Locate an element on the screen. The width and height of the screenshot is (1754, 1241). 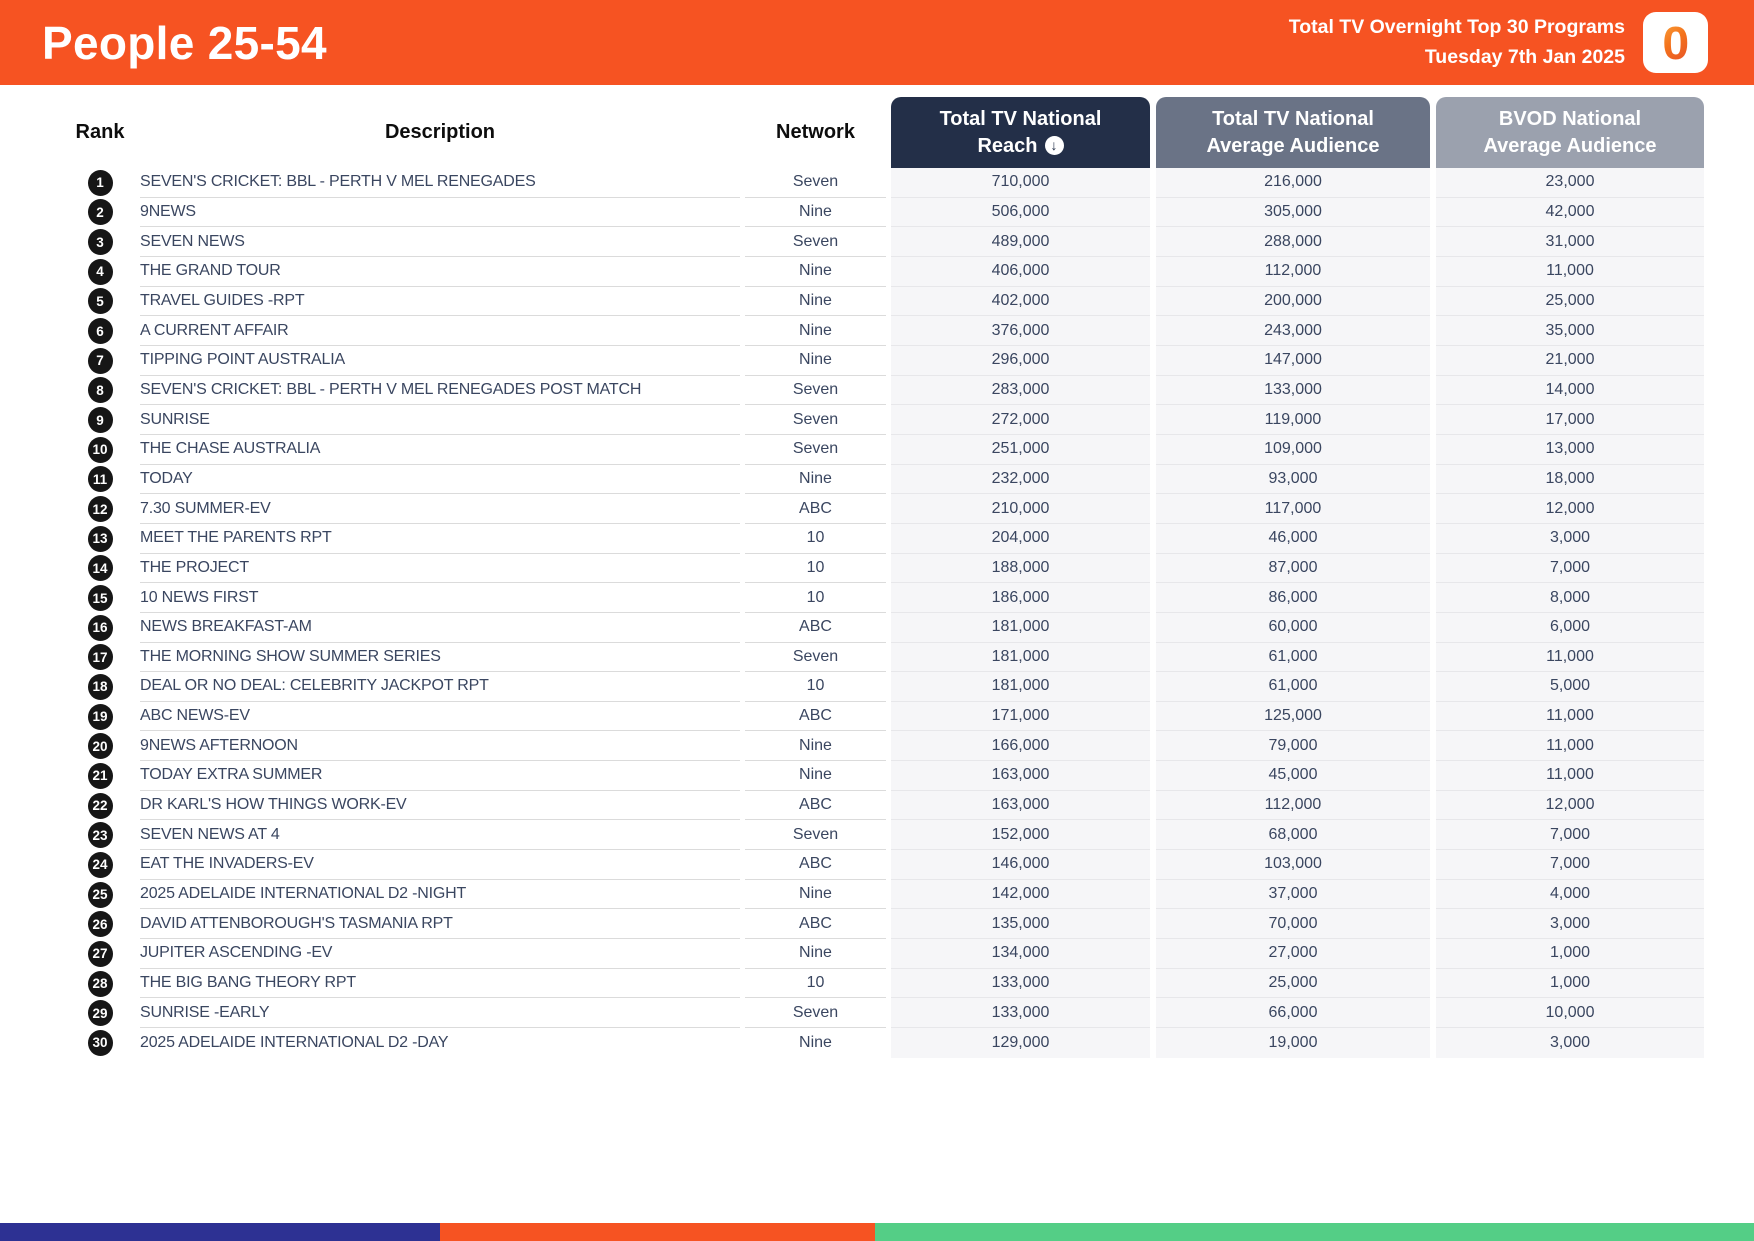
table-row: 4 THE GRAND TOUR Nine 406,000 112,000 11,000 is located at coordinates (882, 271).